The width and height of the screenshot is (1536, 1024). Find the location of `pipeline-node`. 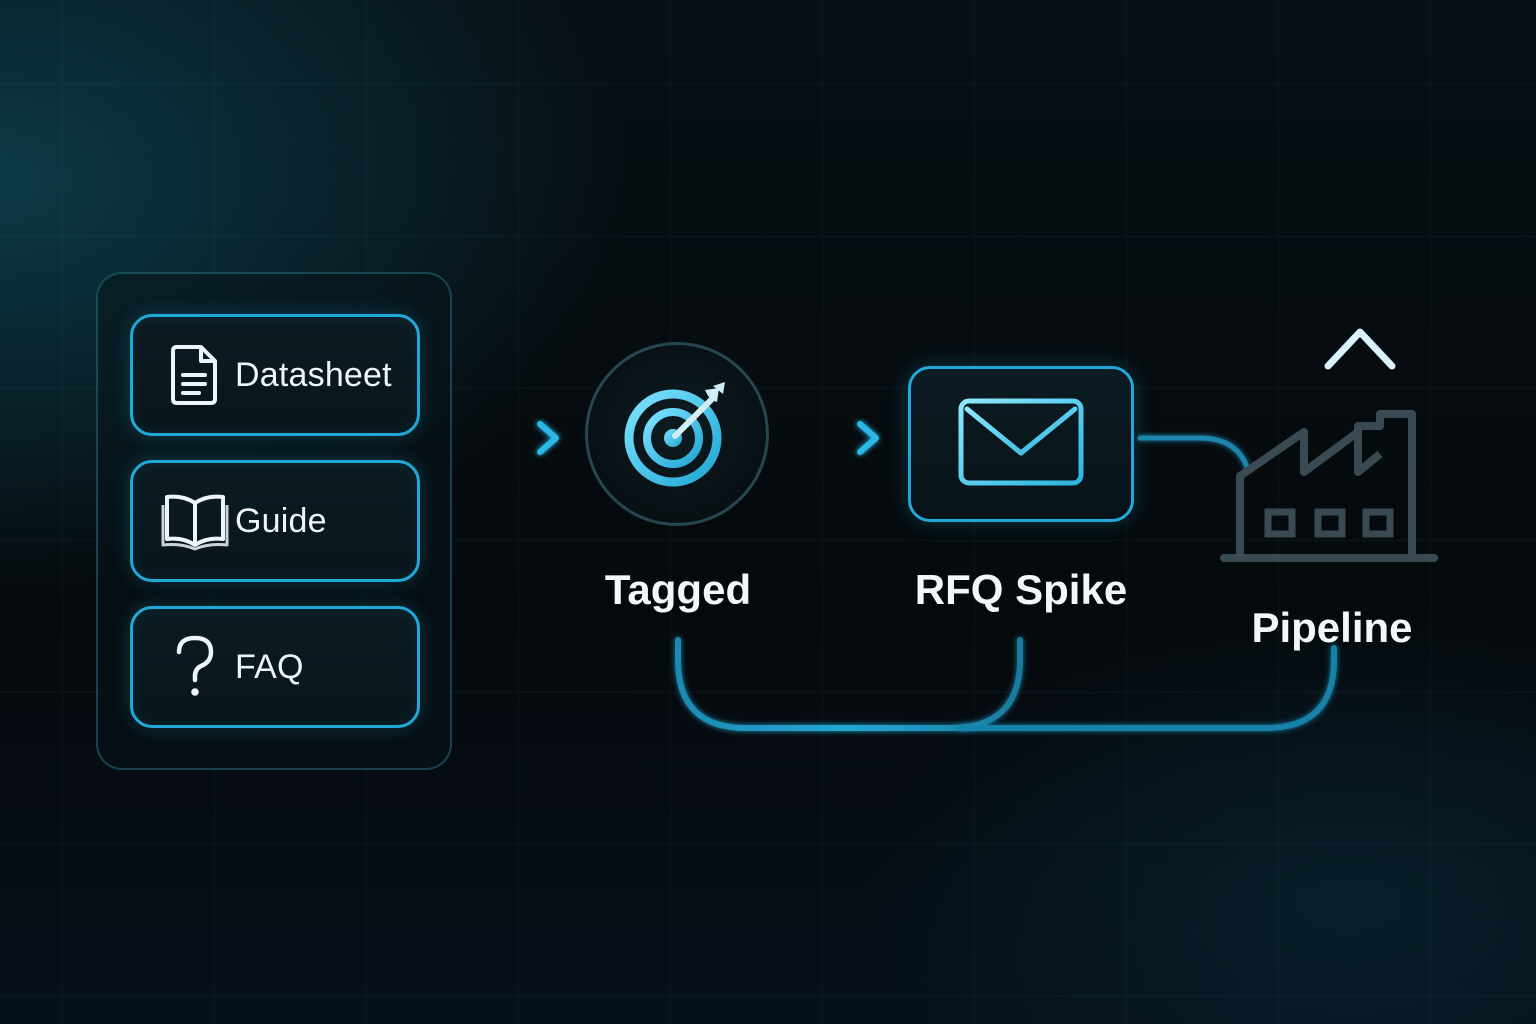

pipeline-node is located at coordinates (1330, 444).